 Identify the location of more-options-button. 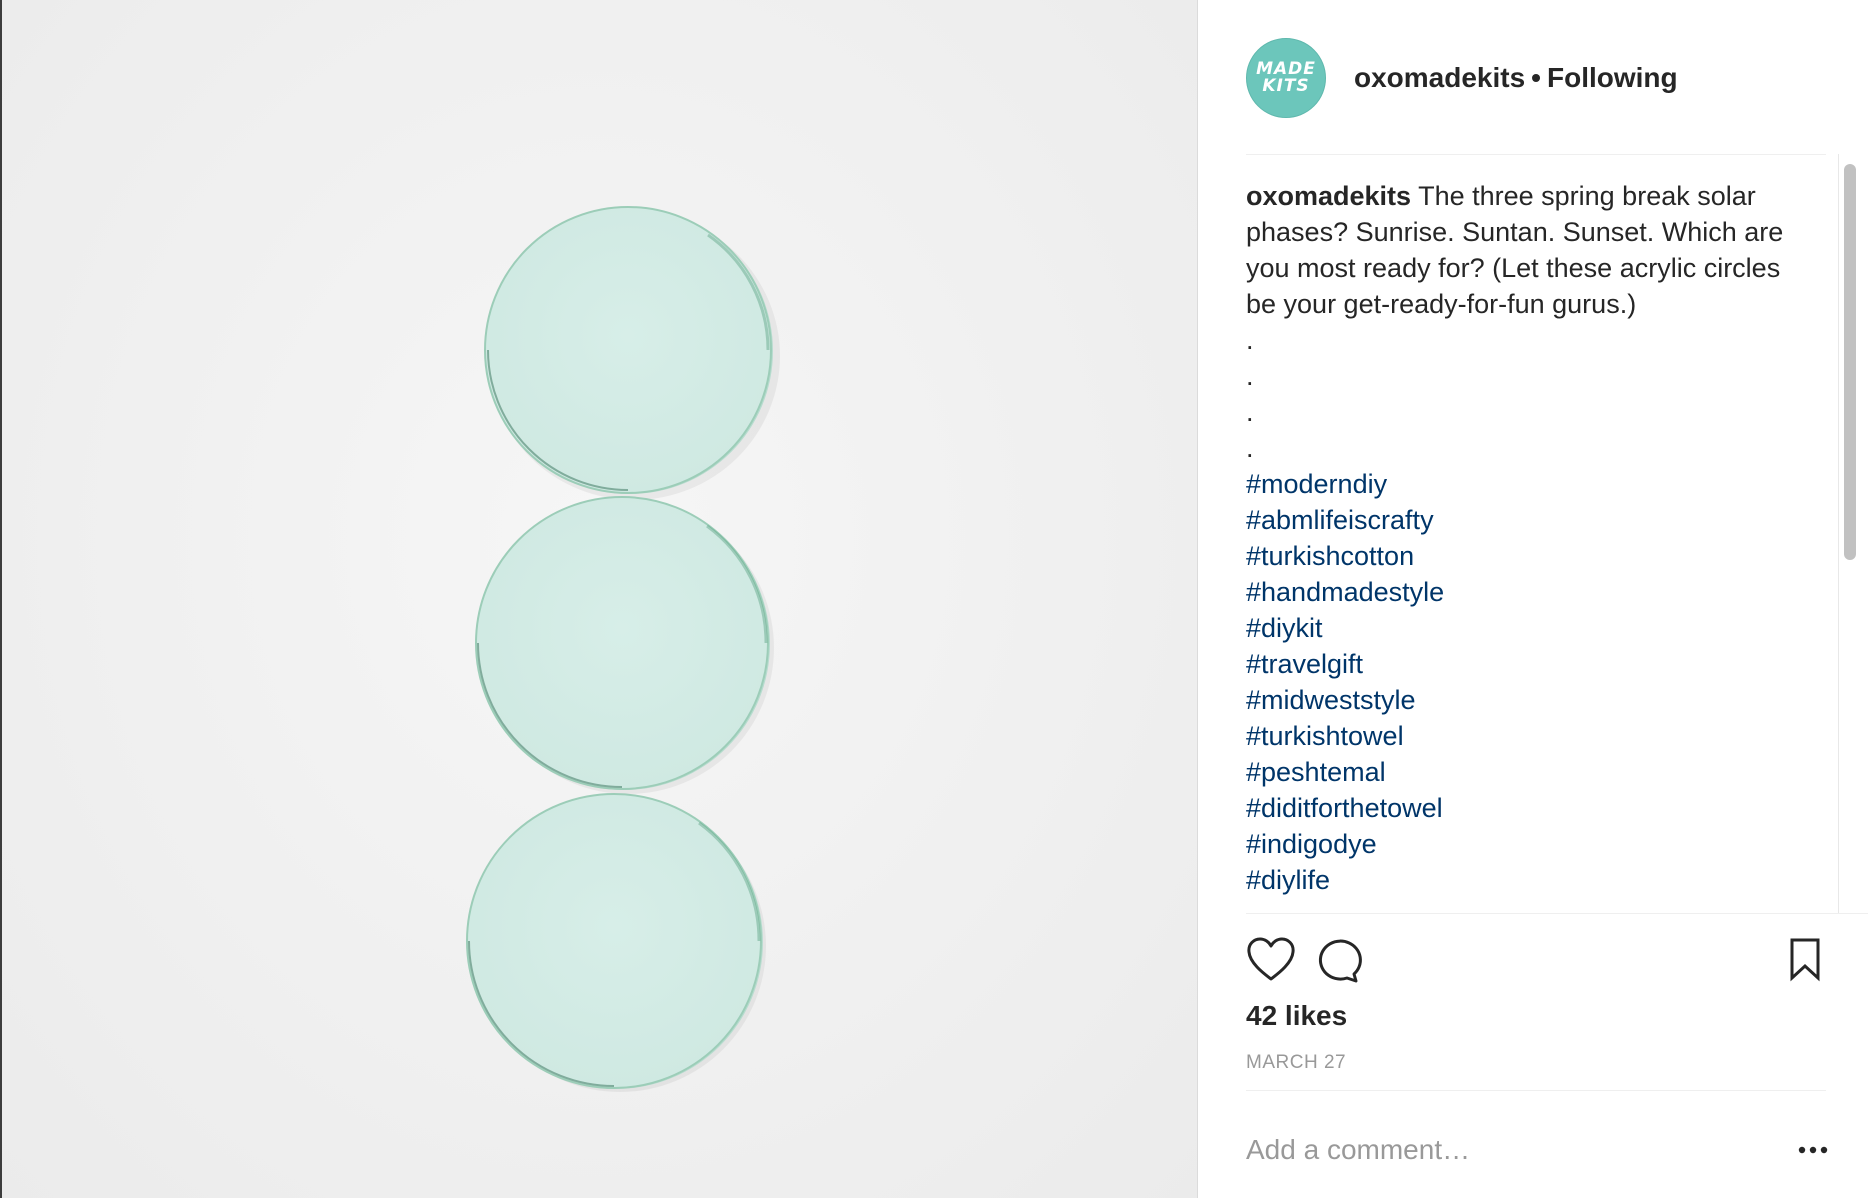
(1808, 1150).